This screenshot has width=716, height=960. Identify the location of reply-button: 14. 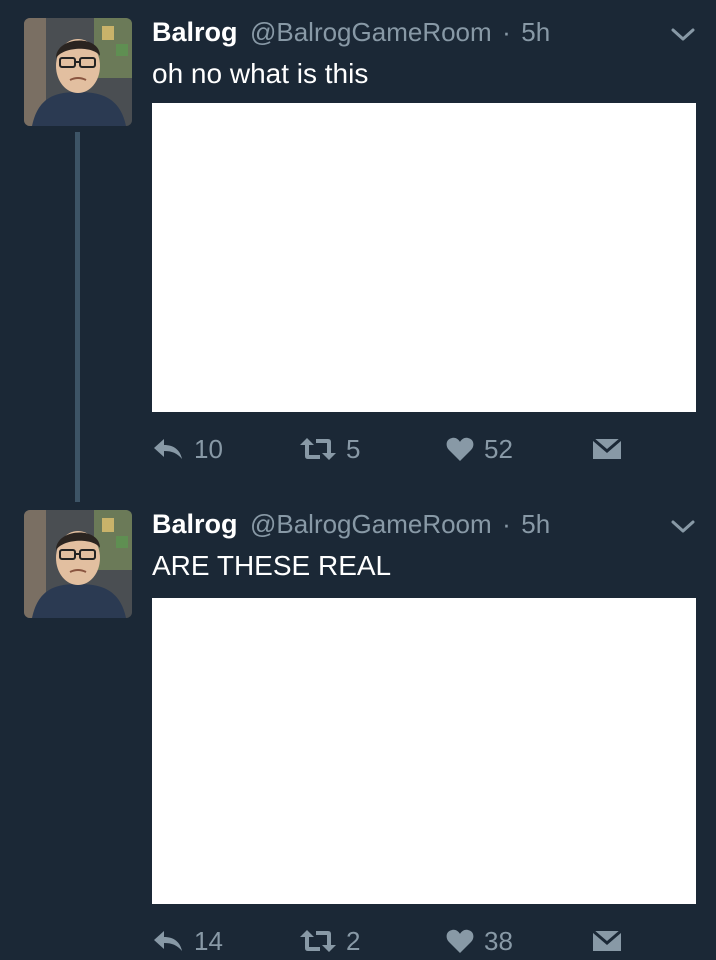
(187, 941).